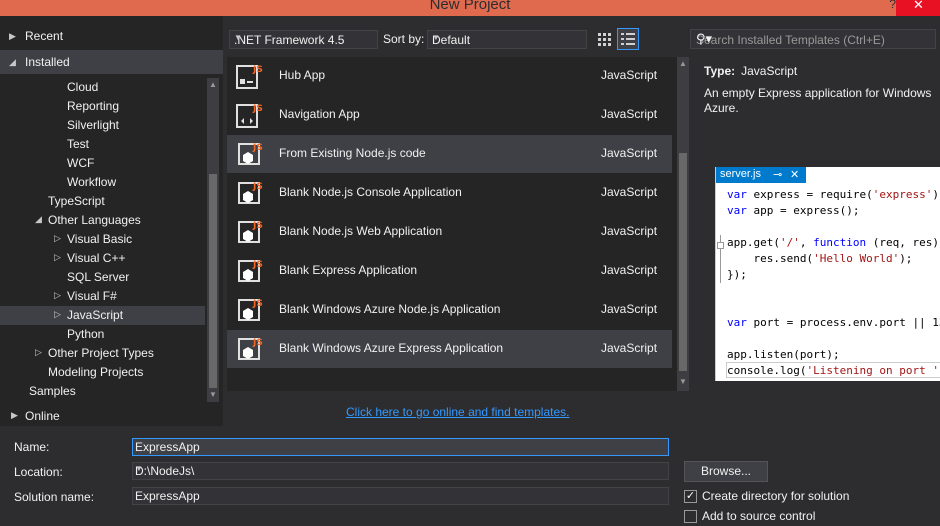 The height and width of the screenshot is (526, 940). I want to click on tree-item-samples: Samples, so click(52, 390).